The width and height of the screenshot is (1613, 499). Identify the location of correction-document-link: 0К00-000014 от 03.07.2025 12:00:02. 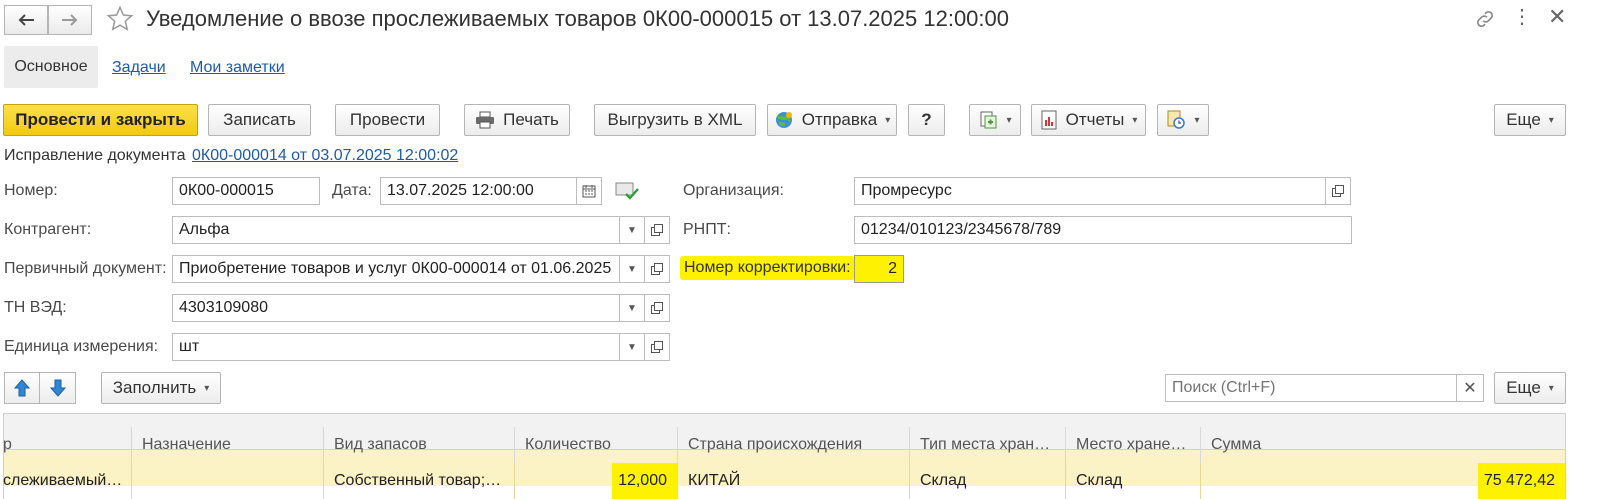
(325, 156).